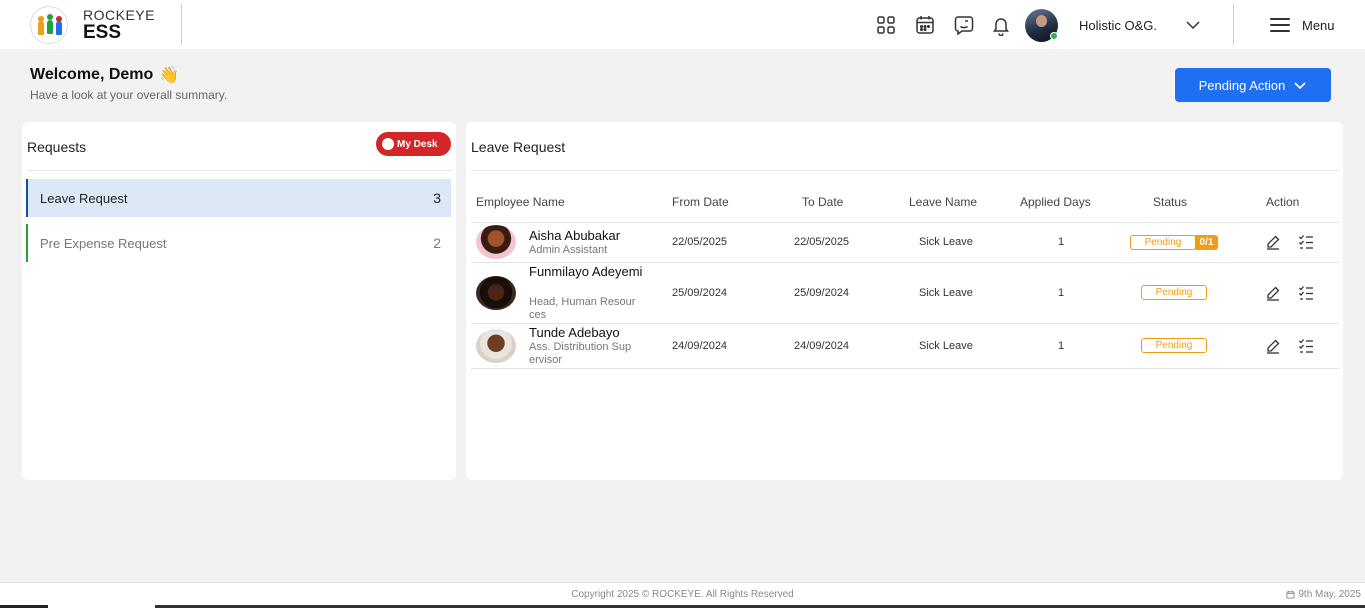 The height and width of the screenshot is (608, 1365). Describe the element at coordinates (682, 24) in the screenshot. I see `top-bar: ROCKEYE ESS Holistic O&G. Menu` at that location.